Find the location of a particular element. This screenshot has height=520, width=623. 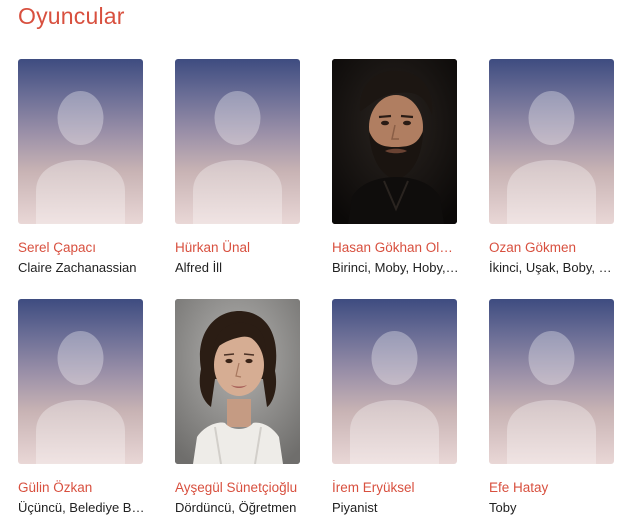

section-title: Oyuncular is located at coordinates (71, 16).